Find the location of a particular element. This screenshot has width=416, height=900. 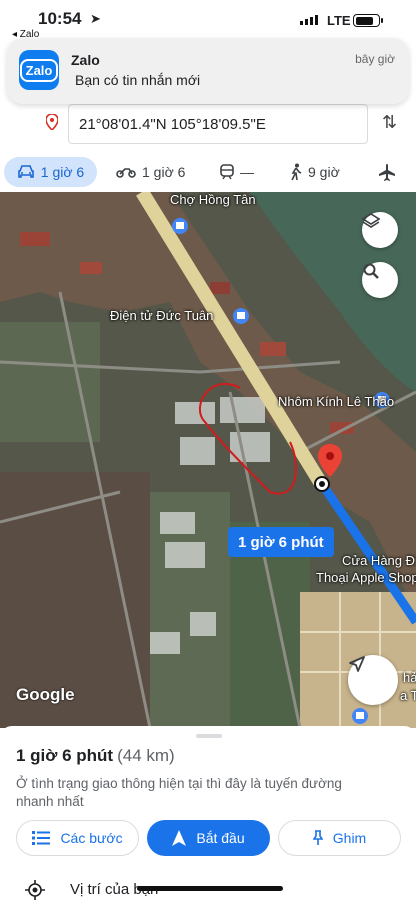

poi-shop-icon is located at coordinates (360, 716).